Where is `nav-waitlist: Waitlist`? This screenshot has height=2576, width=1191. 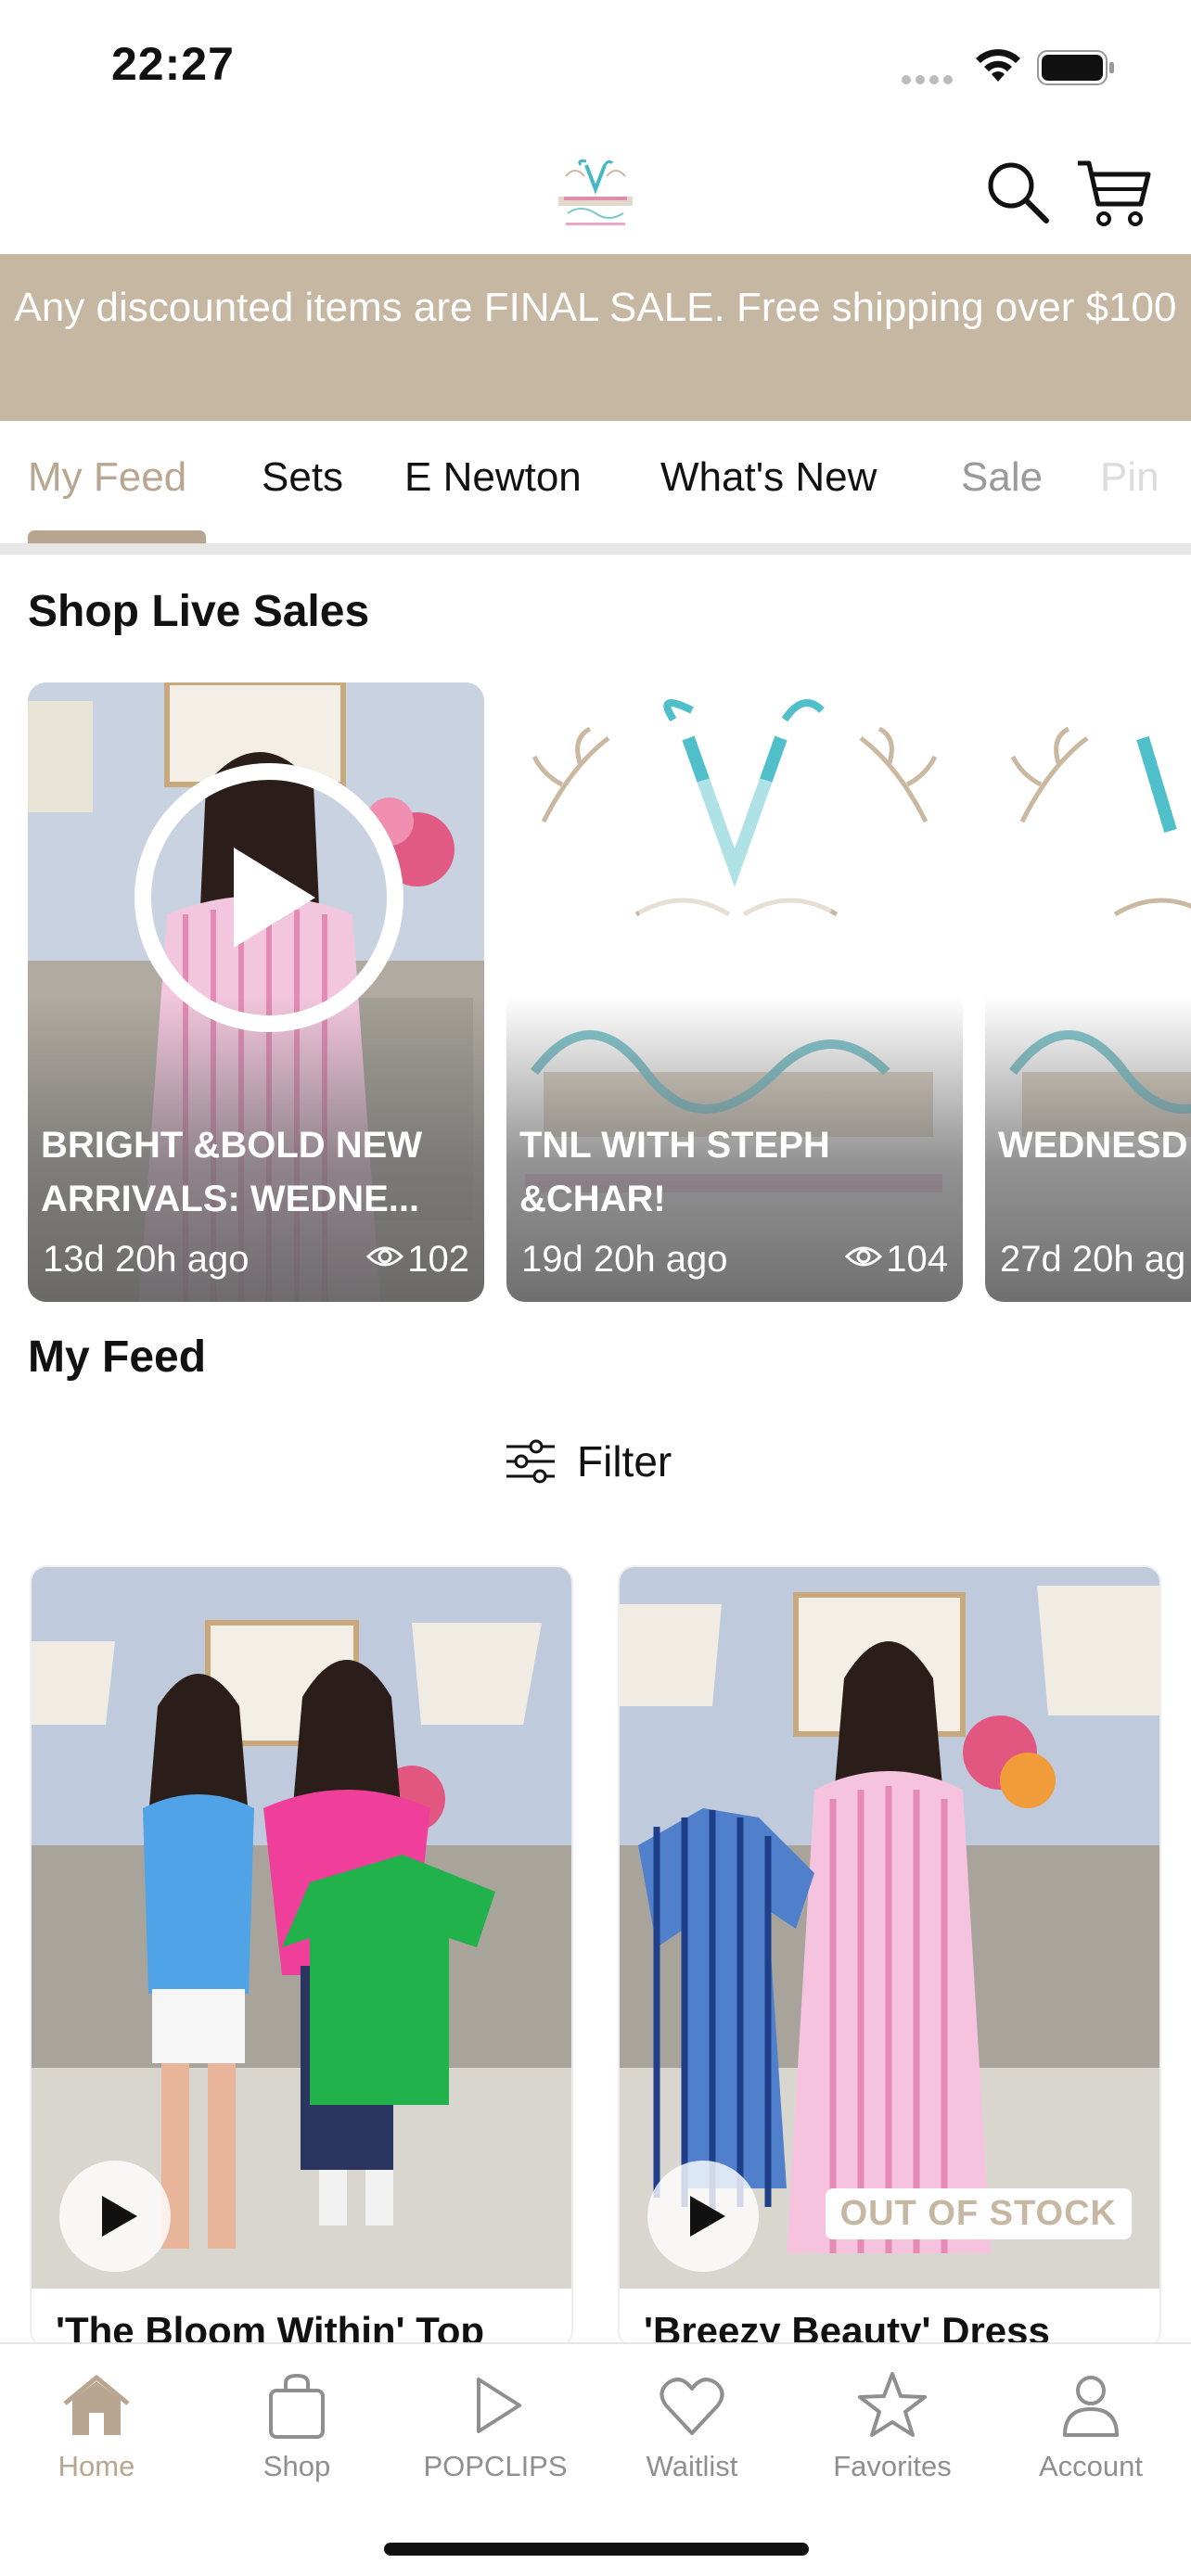 nav-waitlist: Waitlist is located at coordinates (692, 2425).